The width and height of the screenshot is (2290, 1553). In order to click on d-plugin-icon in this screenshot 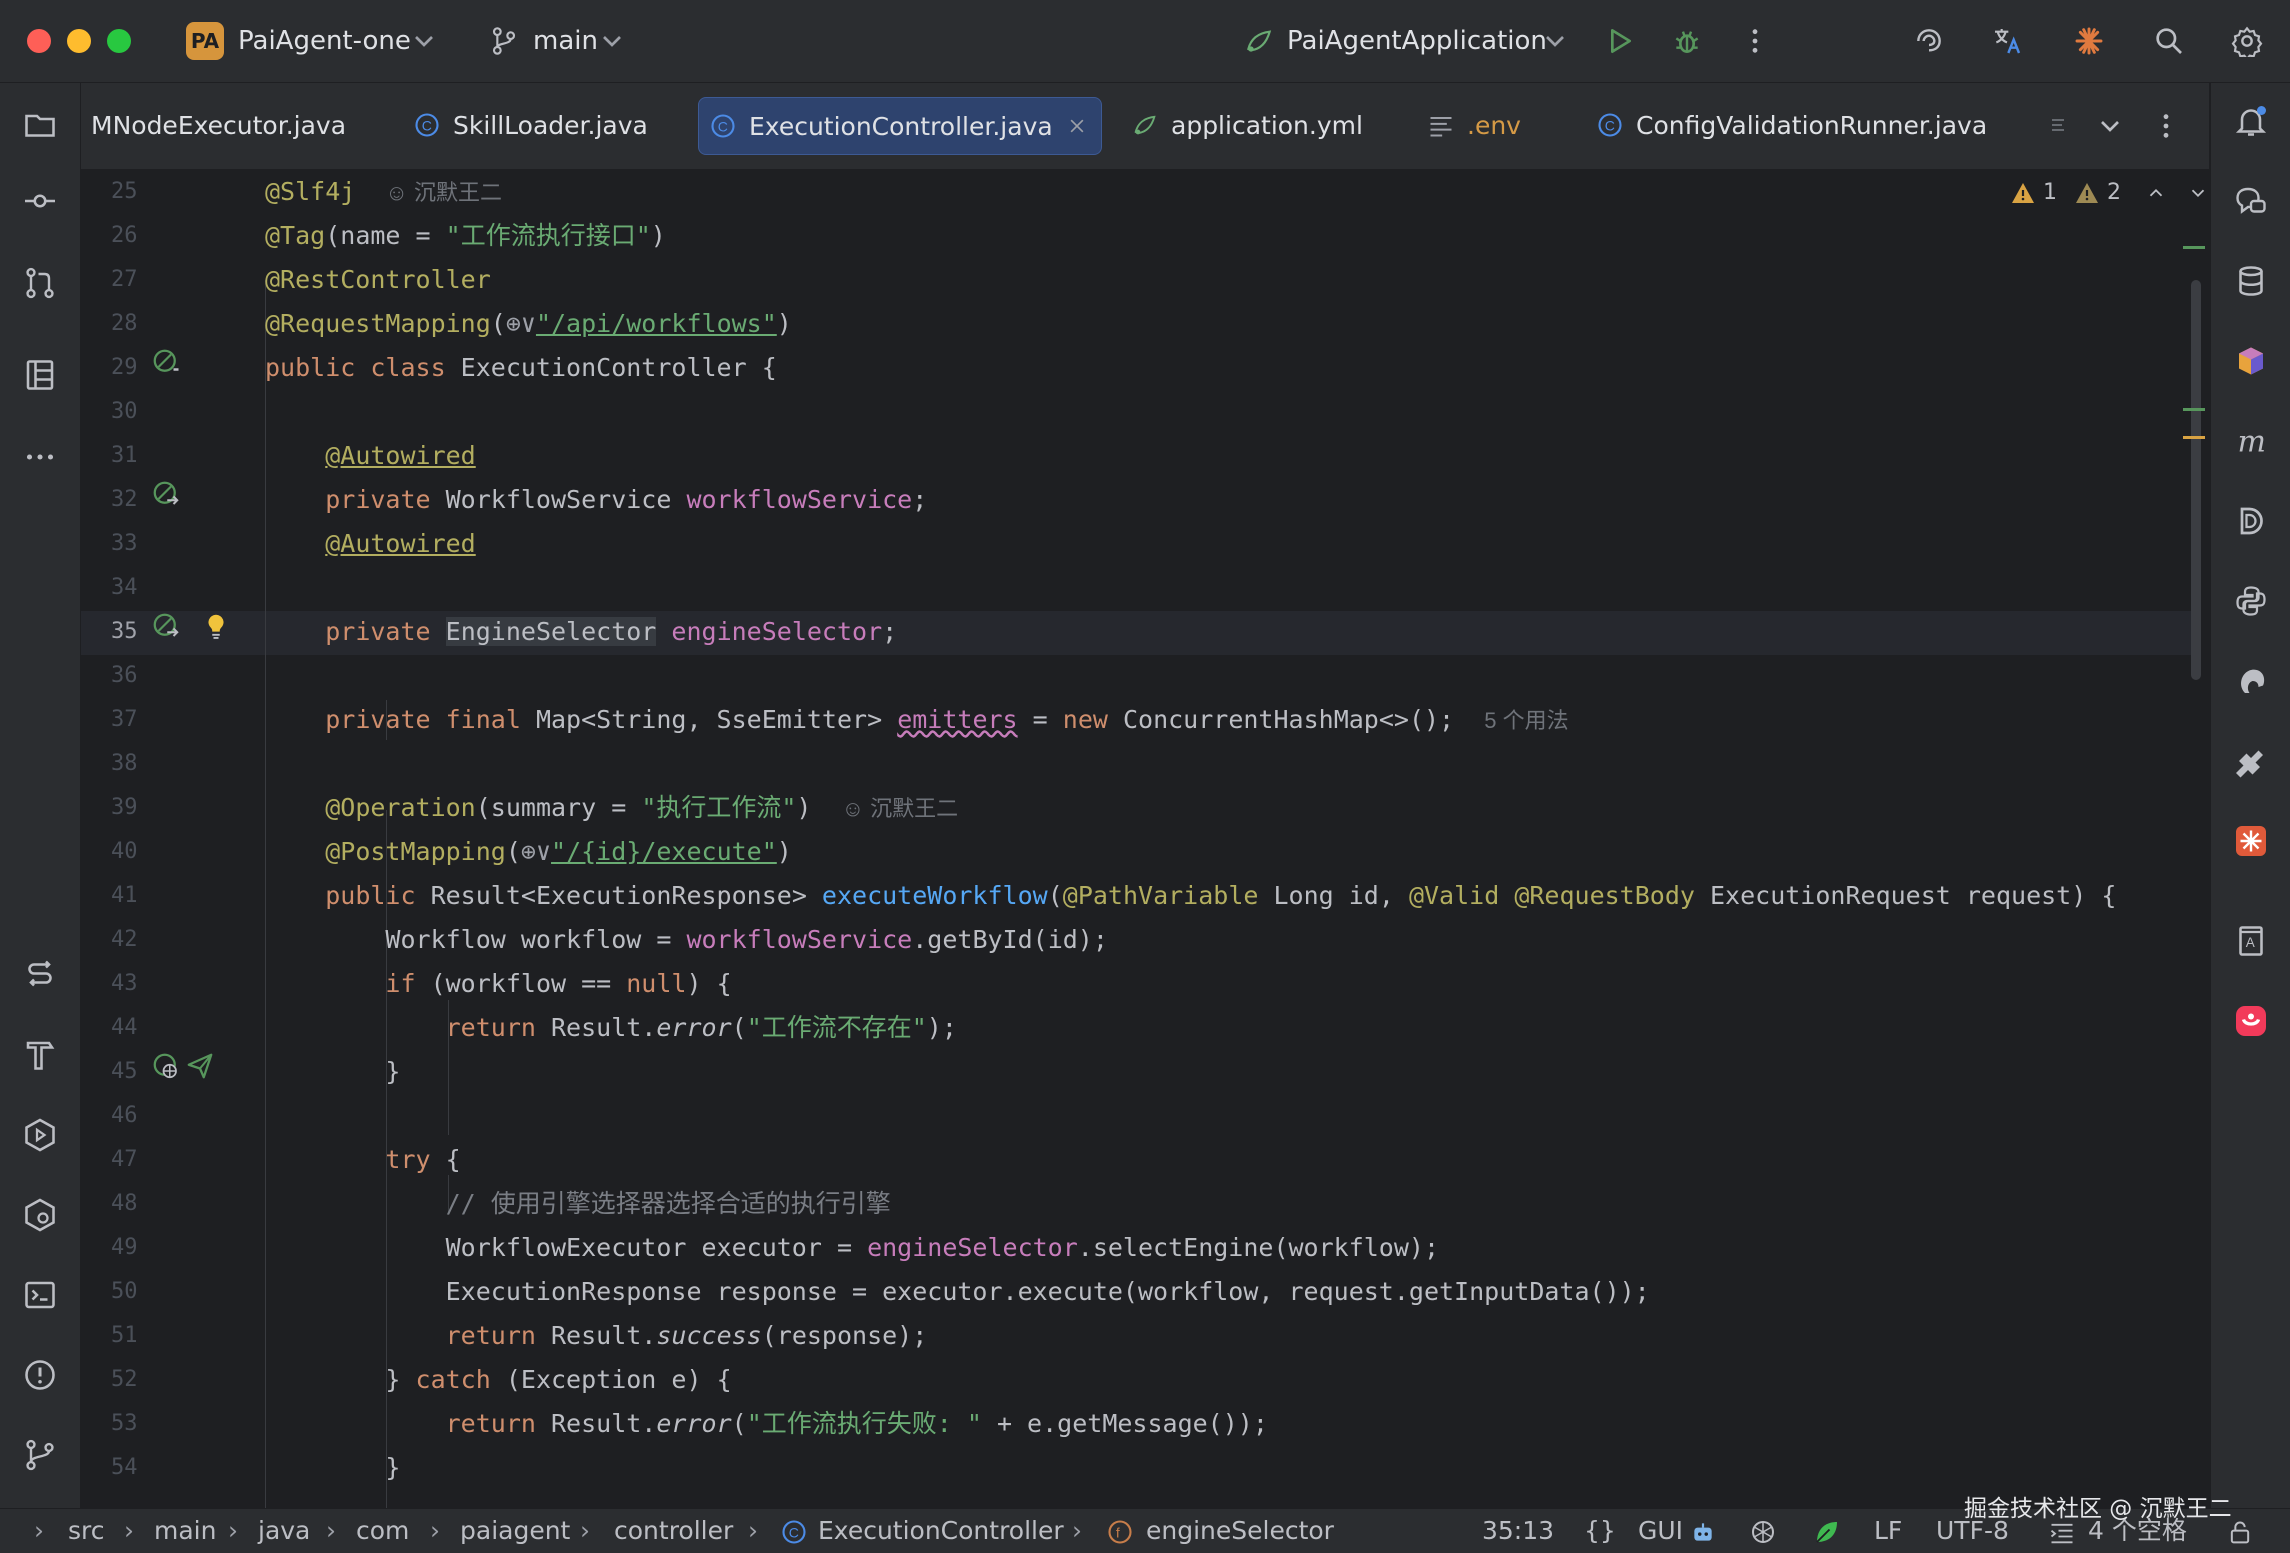, I will do `click(2251, 521)`.